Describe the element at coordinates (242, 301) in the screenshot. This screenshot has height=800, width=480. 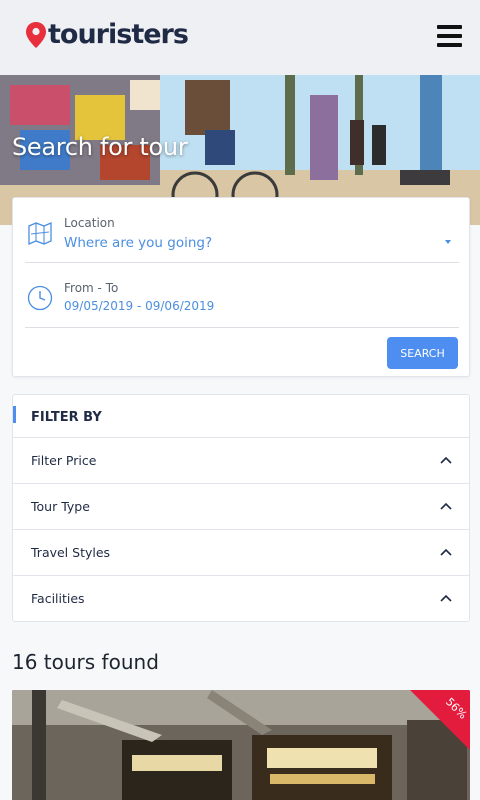
I see `date-range-field: From - To 09/05/2019 - 09/06/2019` at that location.